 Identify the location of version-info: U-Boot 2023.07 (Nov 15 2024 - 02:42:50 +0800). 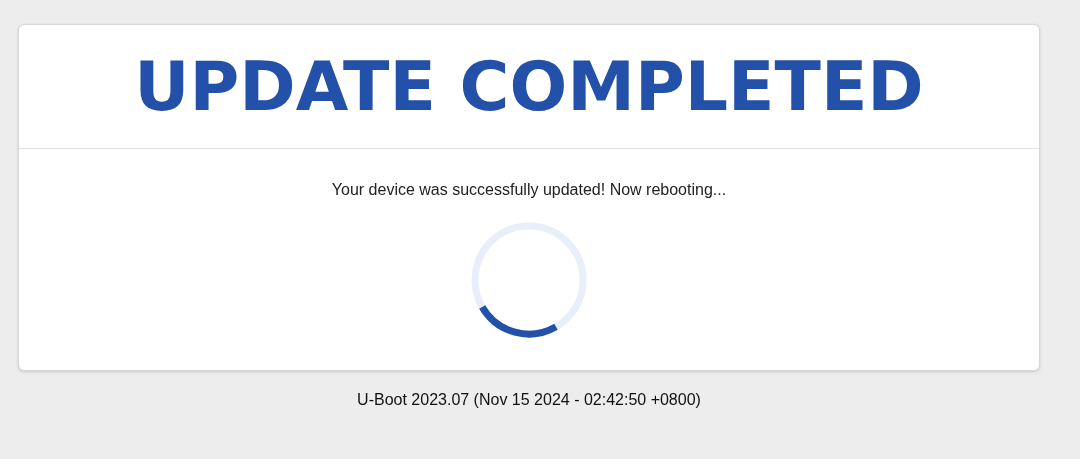
(529, 400).